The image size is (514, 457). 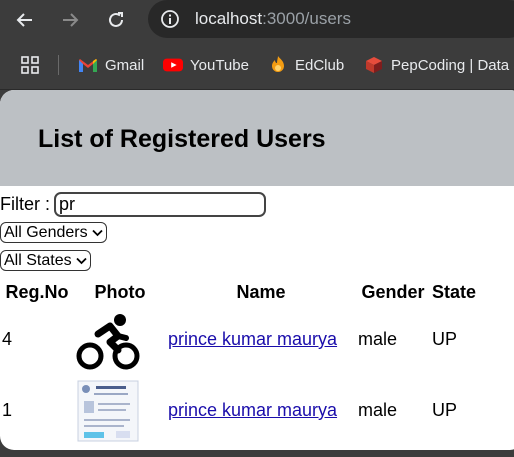 I want to click on gender-select-value: All Genders, so click(x=46, y=232).